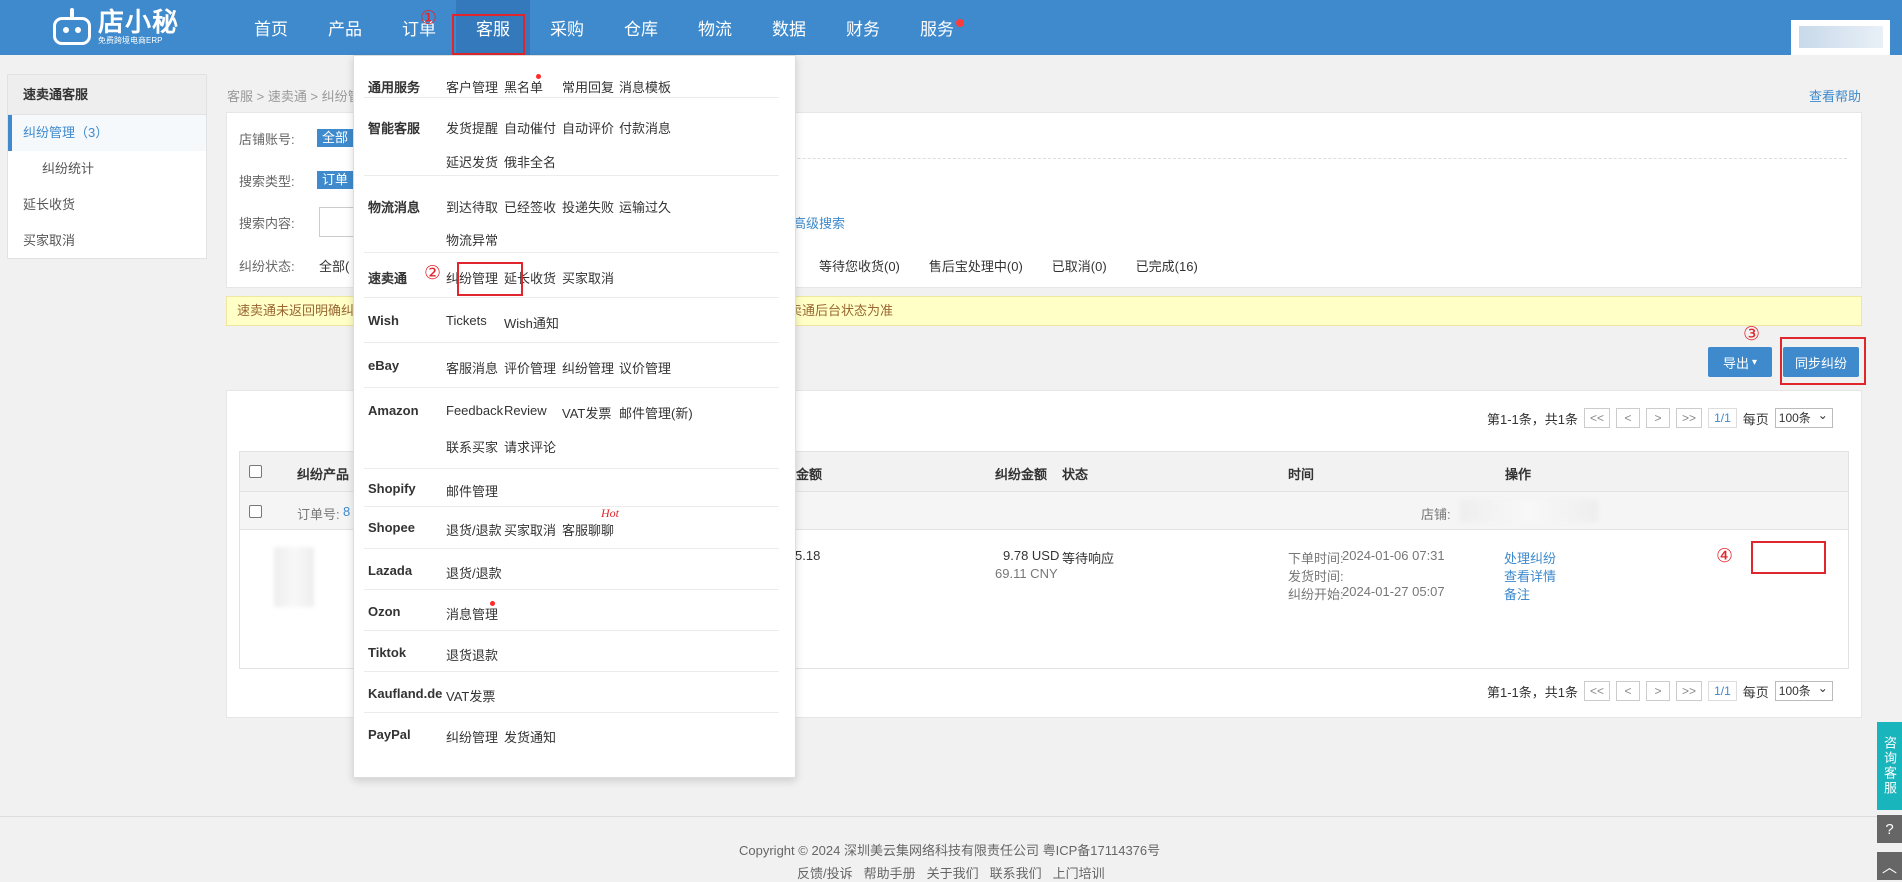 This screenshot has width=1902, height=882. What do you see at coordinates (472, 654) in the screenshot?
I see `menu-item-tiktok-return: 退货退款` at bounding box center [472, 654].